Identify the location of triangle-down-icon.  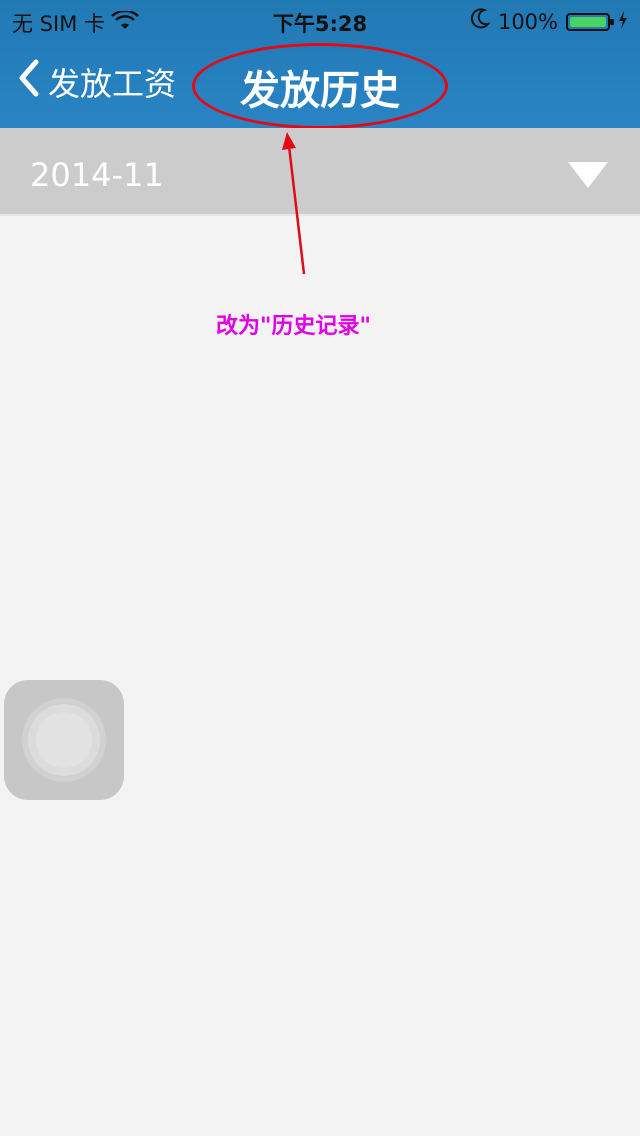
(588, 175).